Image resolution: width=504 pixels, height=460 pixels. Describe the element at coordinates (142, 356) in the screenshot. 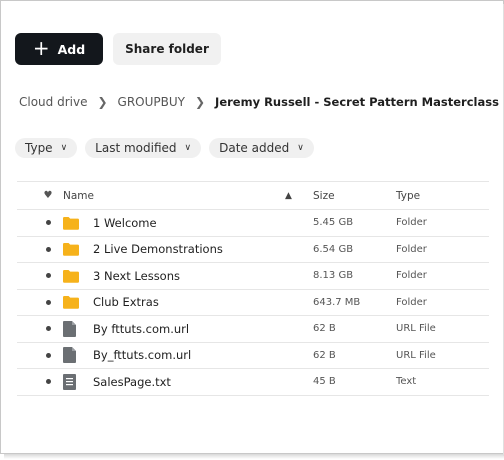

I see `file-name: By_fttuts.com.url` at that location.